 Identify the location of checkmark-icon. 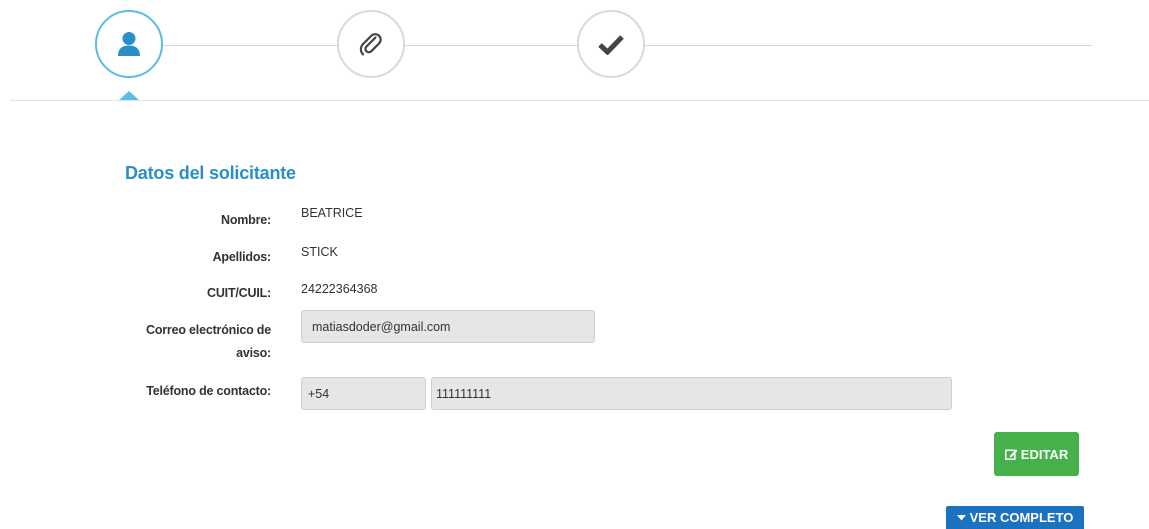
(611, 45).